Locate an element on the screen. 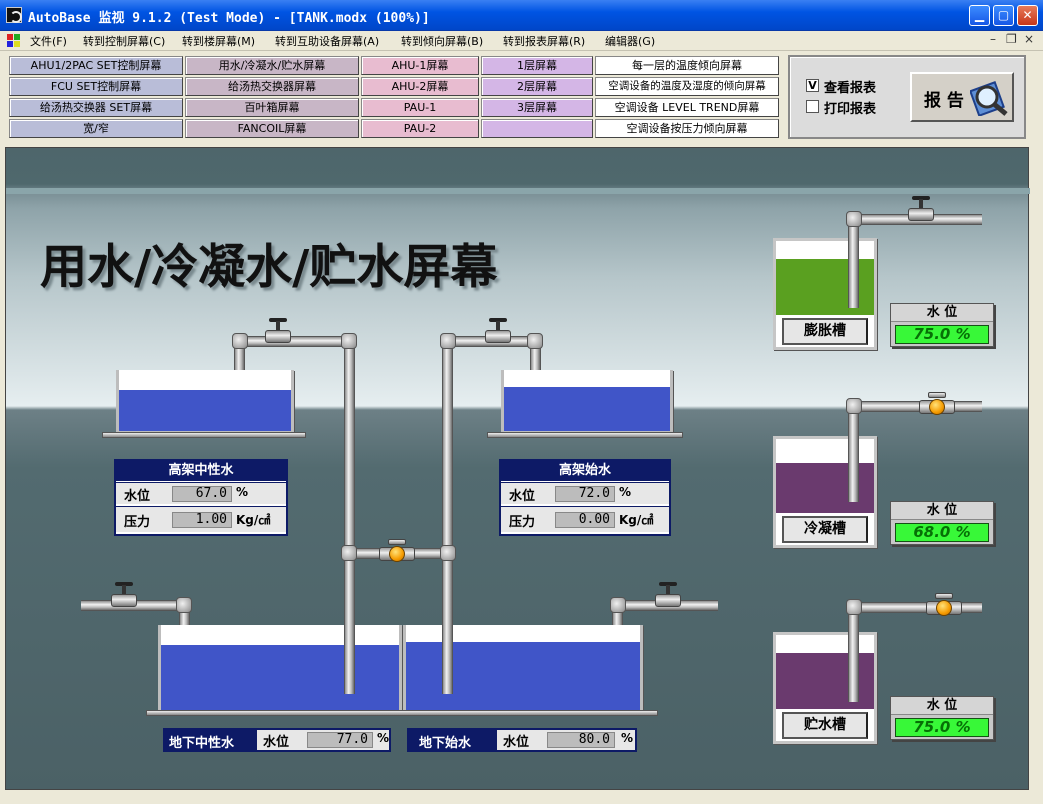 The height and width of the screenshot is (804, 1043). condensate-tank: 冷凝槽 is located at coordinates (825, 492).